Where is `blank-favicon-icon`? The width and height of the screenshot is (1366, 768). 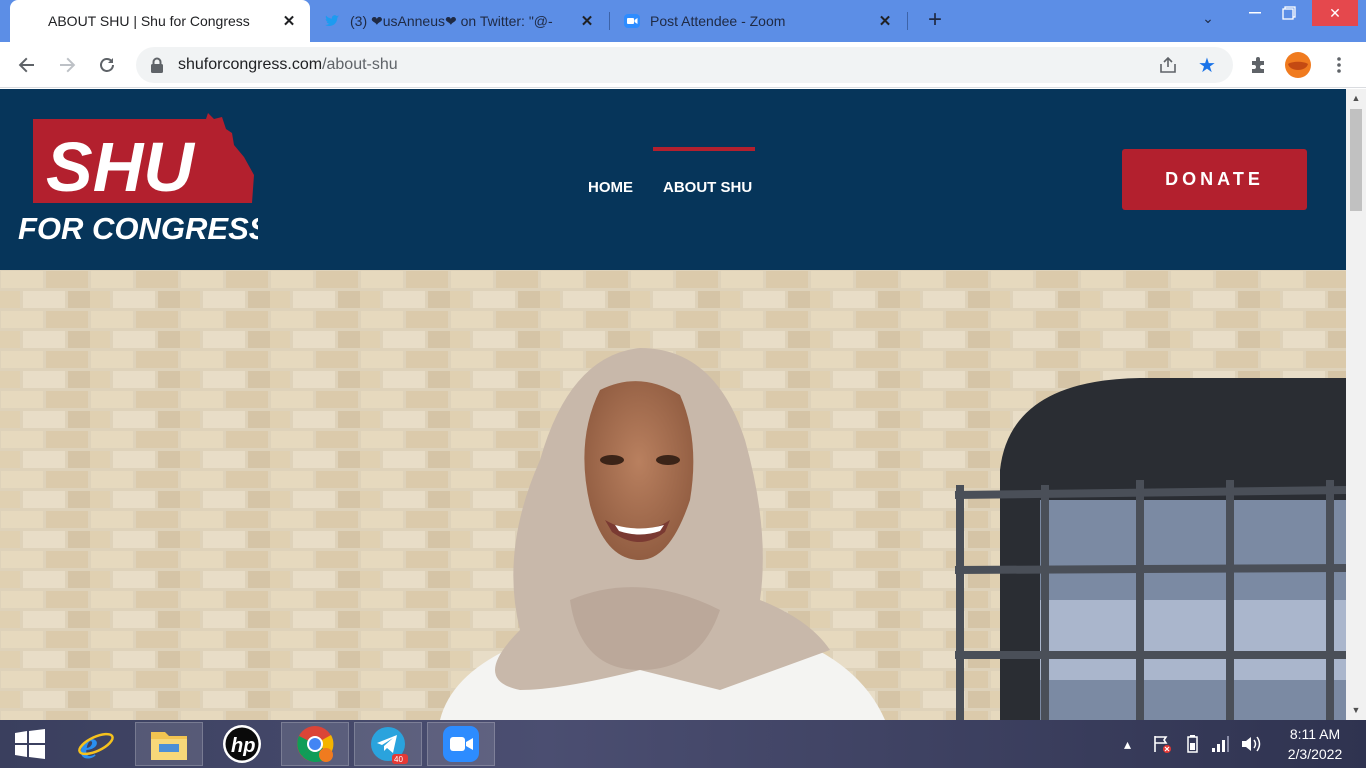
blank-favicon-icon is located at coordinates (30, 21).